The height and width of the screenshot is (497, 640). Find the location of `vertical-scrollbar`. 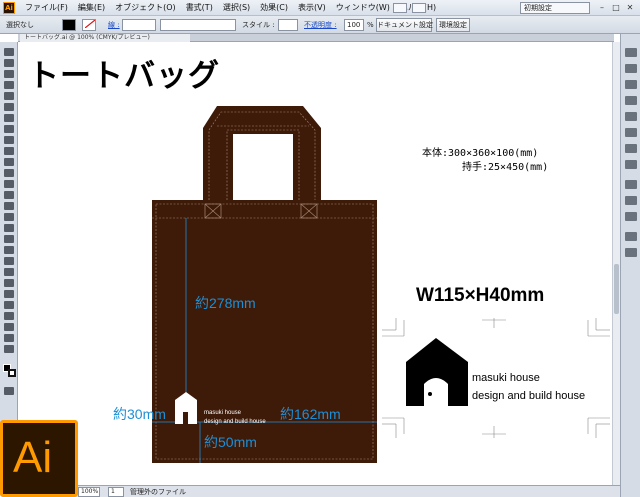

vertical-scrollbar is located at coordinates (616, 263).